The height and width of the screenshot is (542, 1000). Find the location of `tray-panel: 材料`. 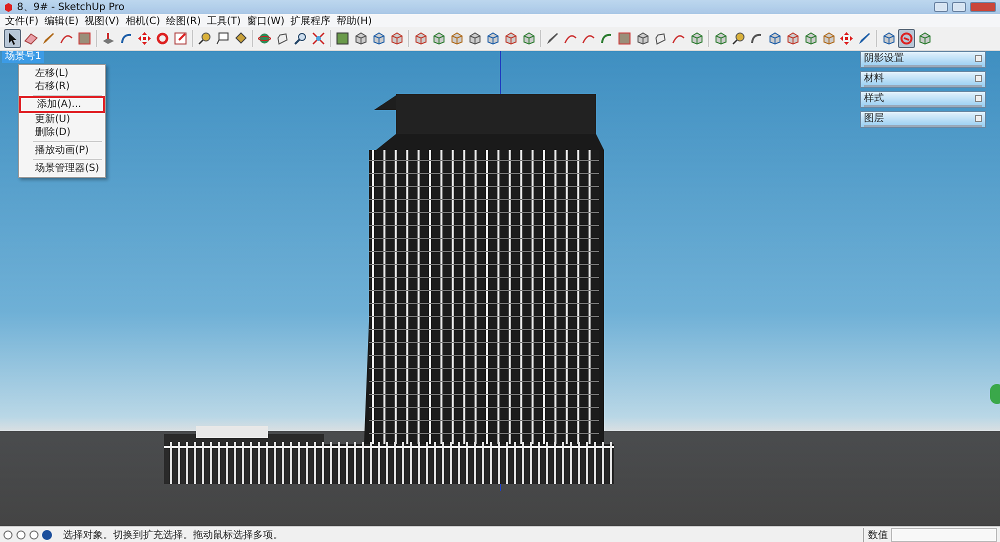

tray-panel: 材料 is located at coordinates (923, 79).